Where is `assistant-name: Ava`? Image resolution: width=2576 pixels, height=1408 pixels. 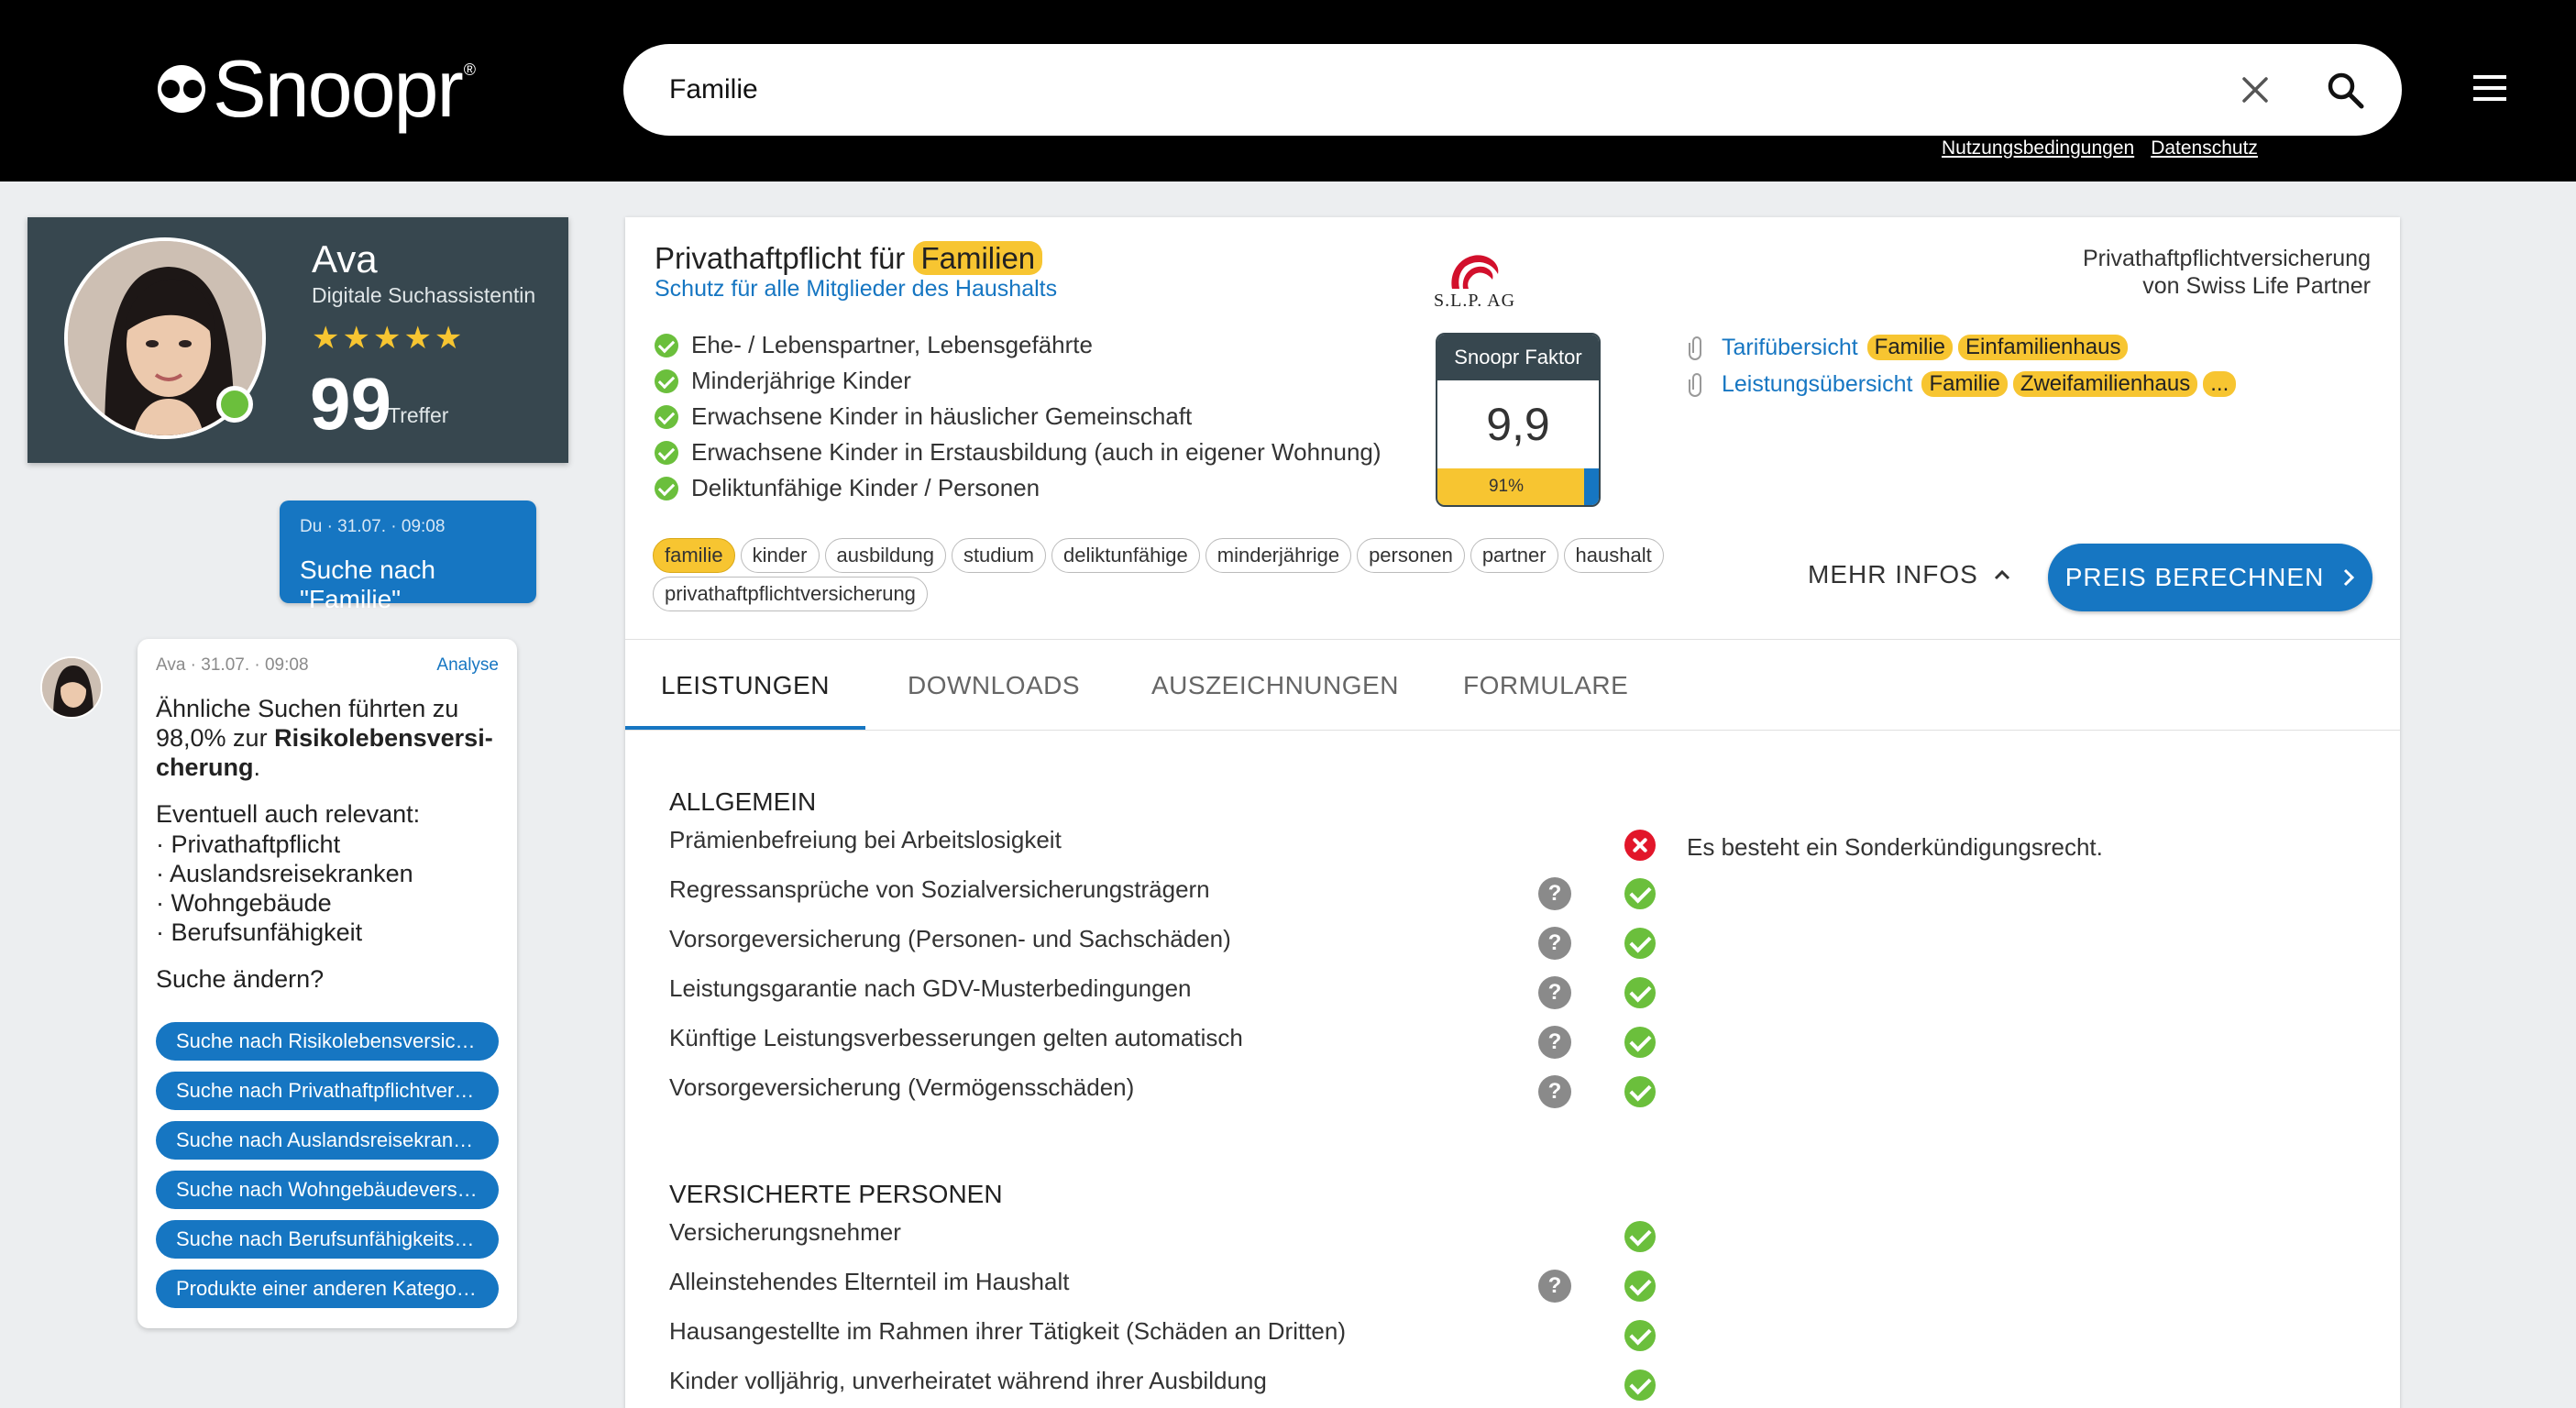 assistant-name: Ava is located at coordinates (345, 258).